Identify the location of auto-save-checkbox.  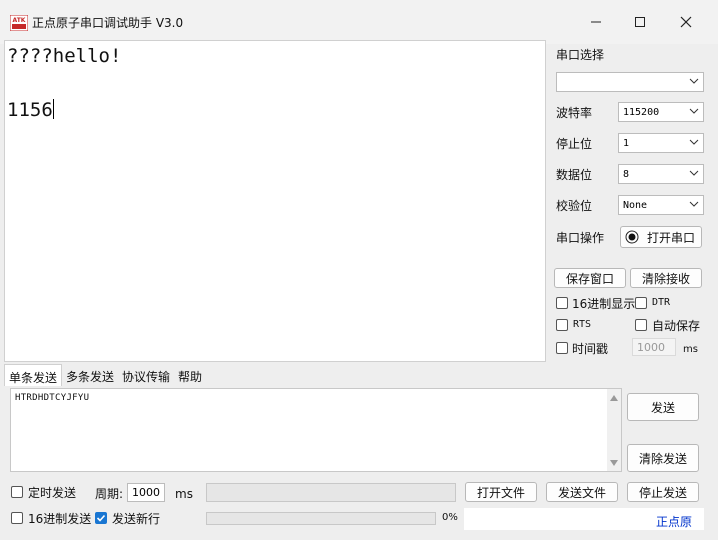
(641, 325).